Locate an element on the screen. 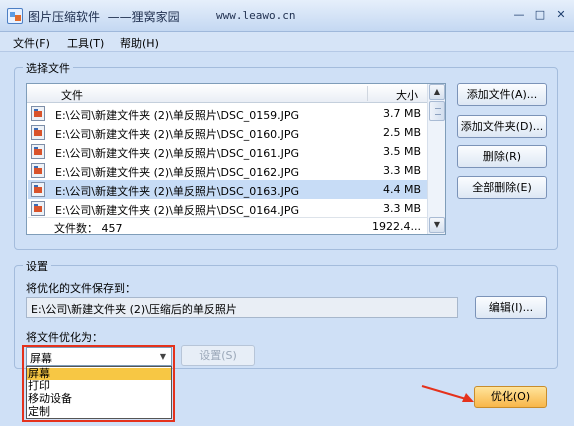 The height and width of the screenshot is (426, 574). chevron-down-icon: ▼ is located at coordinates (163, 356).